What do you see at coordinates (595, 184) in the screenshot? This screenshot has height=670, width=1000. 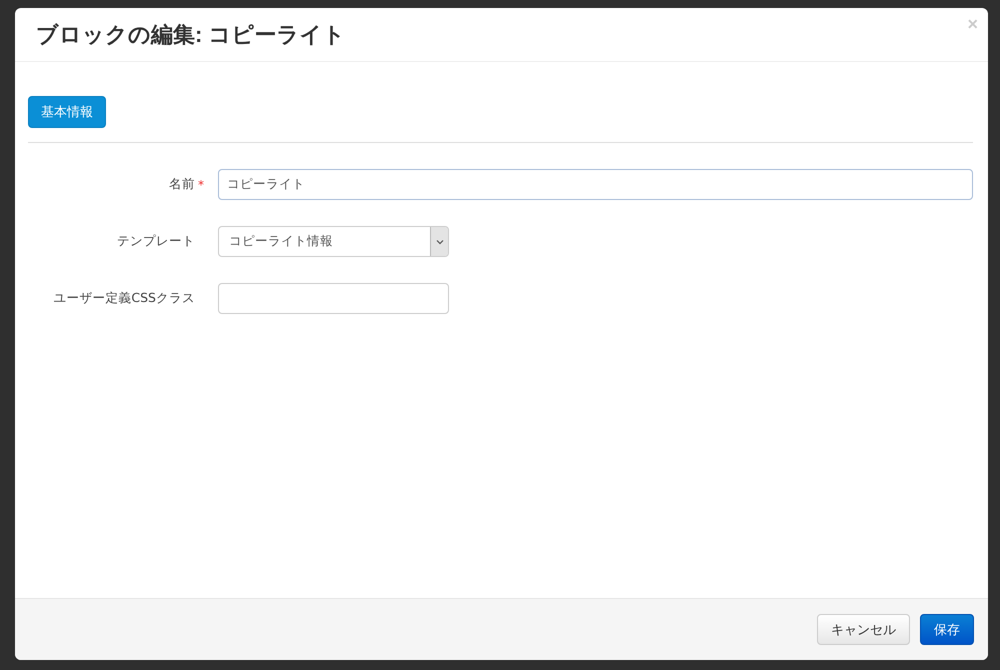 I see `input-field: コピーライト` at bounding box center [595, 184].